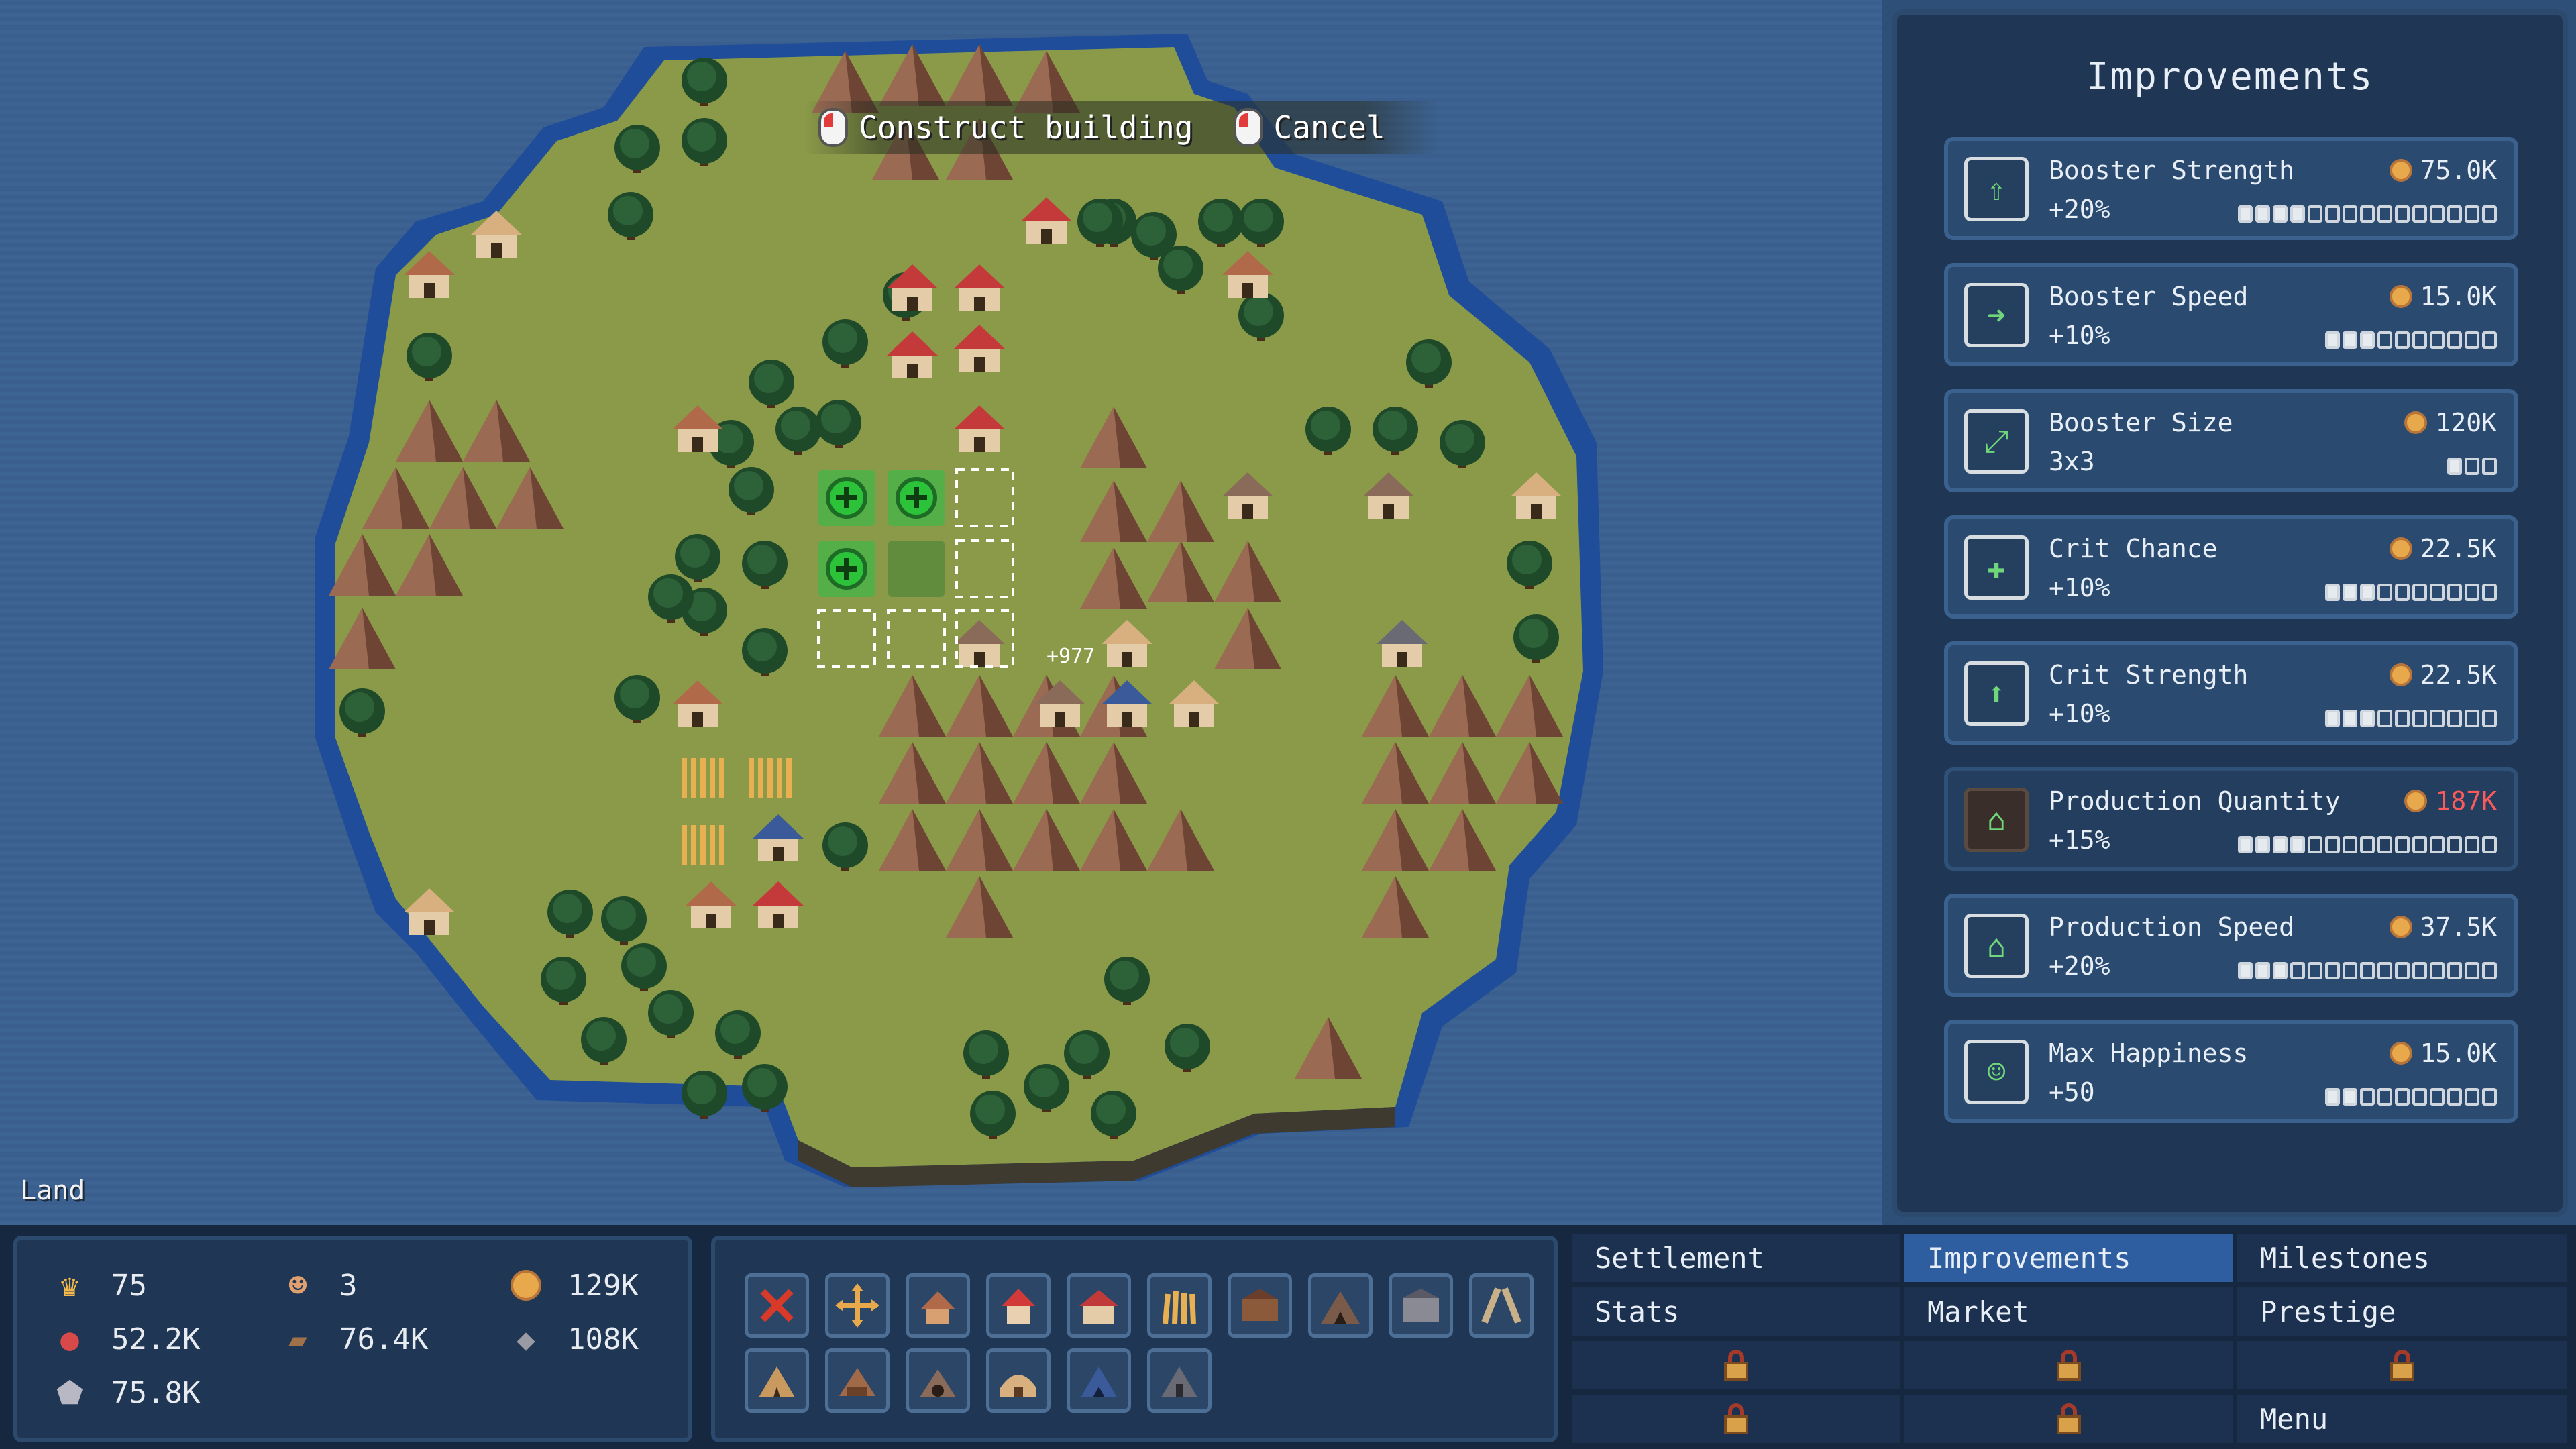  Describe the element at coordinates (2458, 549) in the screenshot. I see `cost-text: 22.5K` at that location.